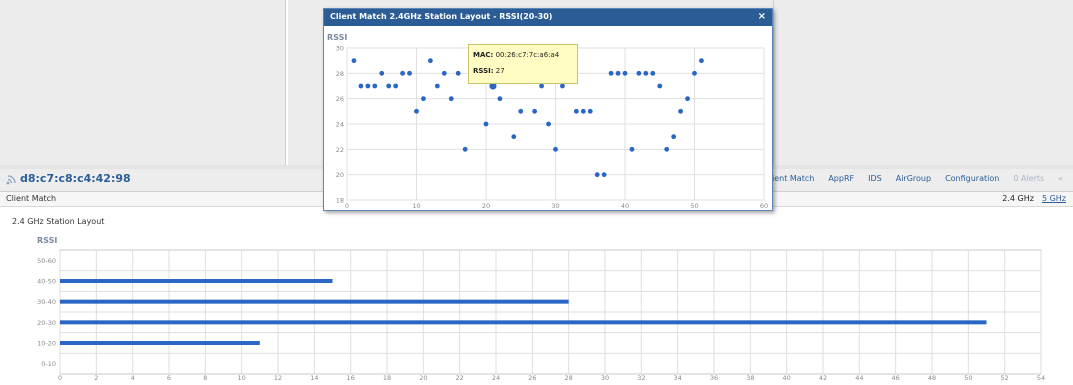 This screenshot has width=1073, height=385. Describe the element at coordinates (486, 206) in the screenshot. I see `popup-x-tick-label: 20` at that location.